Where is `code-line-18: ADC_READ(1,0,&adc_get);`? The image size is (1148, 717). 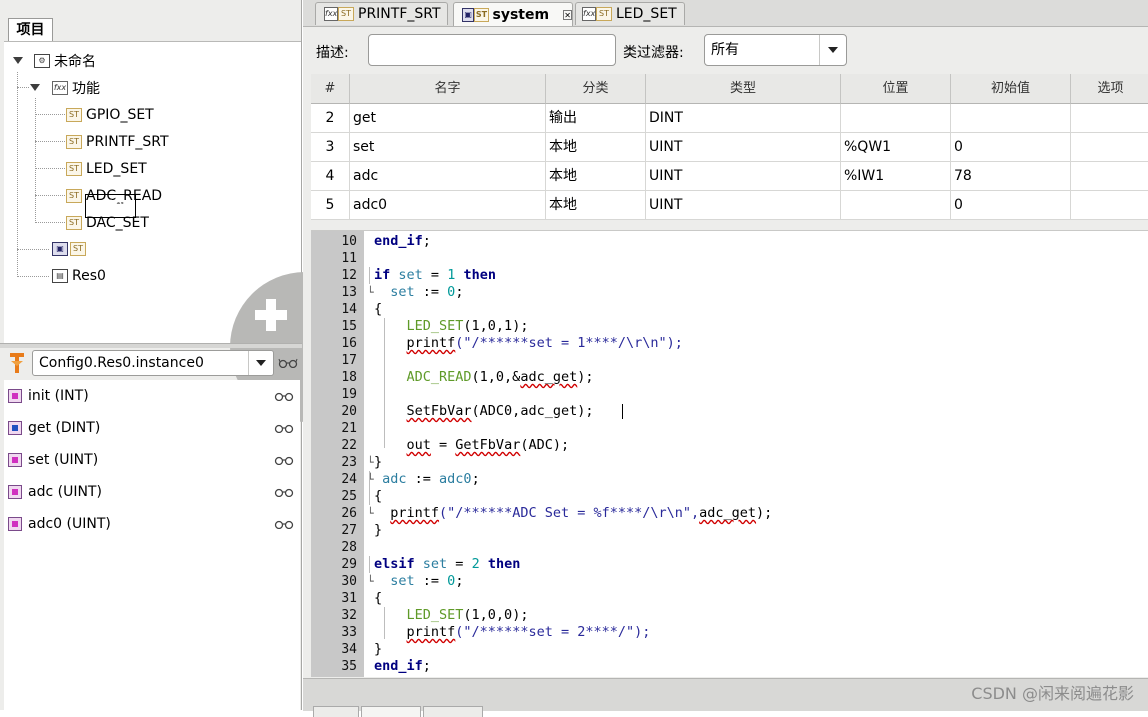 code-line-18: ADC_READ(1,0,&adc_get); is located at coordinates (484, 377).